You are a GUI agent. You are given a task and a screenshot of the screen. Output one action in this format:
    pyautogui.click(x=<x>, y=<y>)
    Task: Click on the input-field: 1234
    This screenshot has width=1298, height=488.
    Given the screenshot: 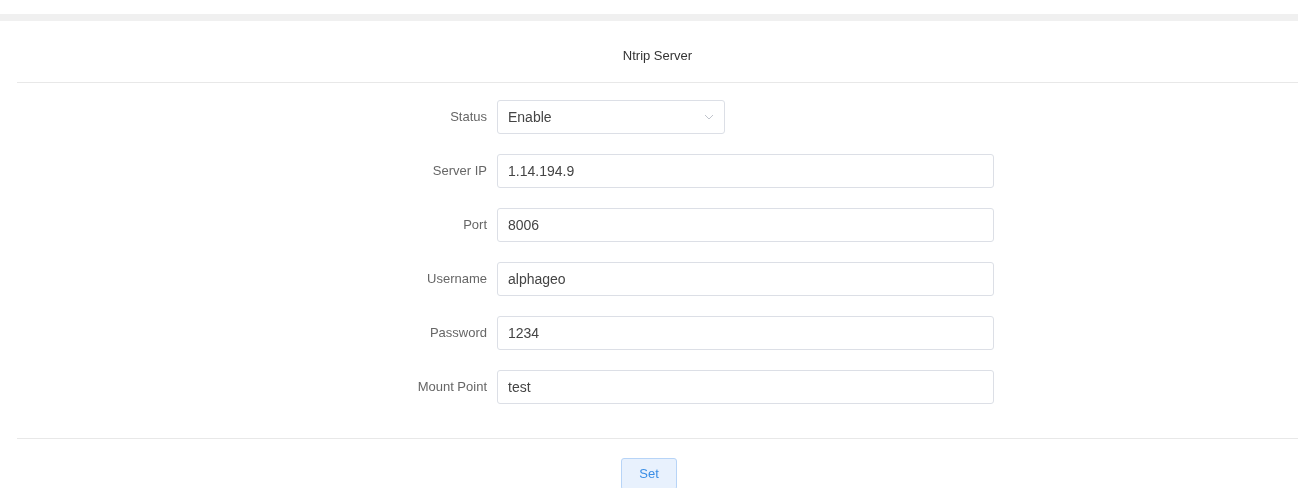 What is the action you would take?
    pyautogui.click(x=745, y=333)
    